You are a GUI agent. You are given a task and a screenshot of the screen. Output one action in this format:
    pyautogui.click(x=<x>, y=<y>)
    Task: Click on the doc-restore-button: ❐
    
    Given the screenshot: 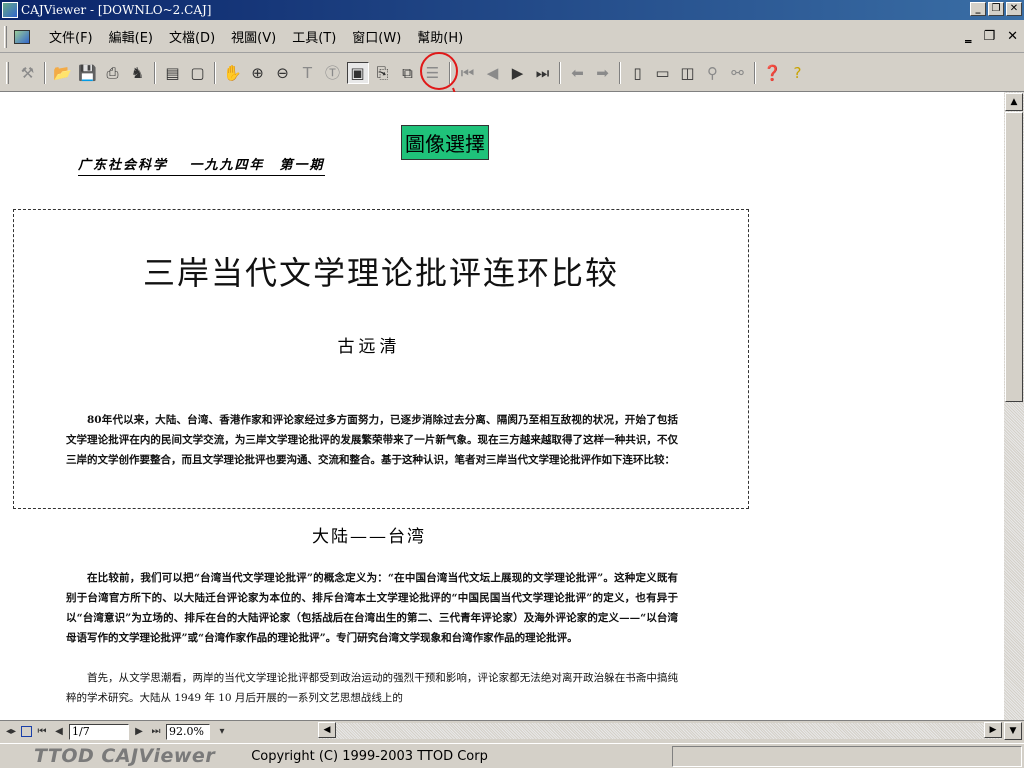 What is the action you would take?
    pyautogui.click(x=989, y=36)
    